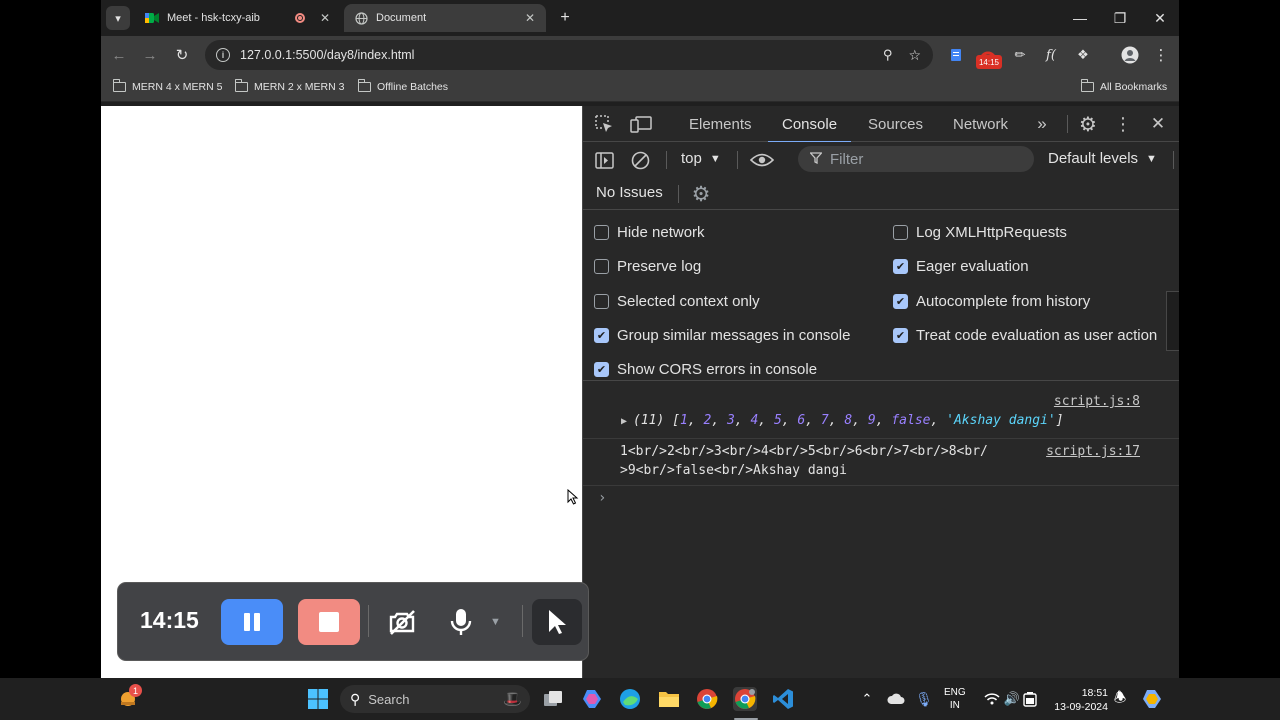 The image size is (1280, 720). I want to click on option-autocomplete: ✔ Autocomplete from history, so click(991, 301).